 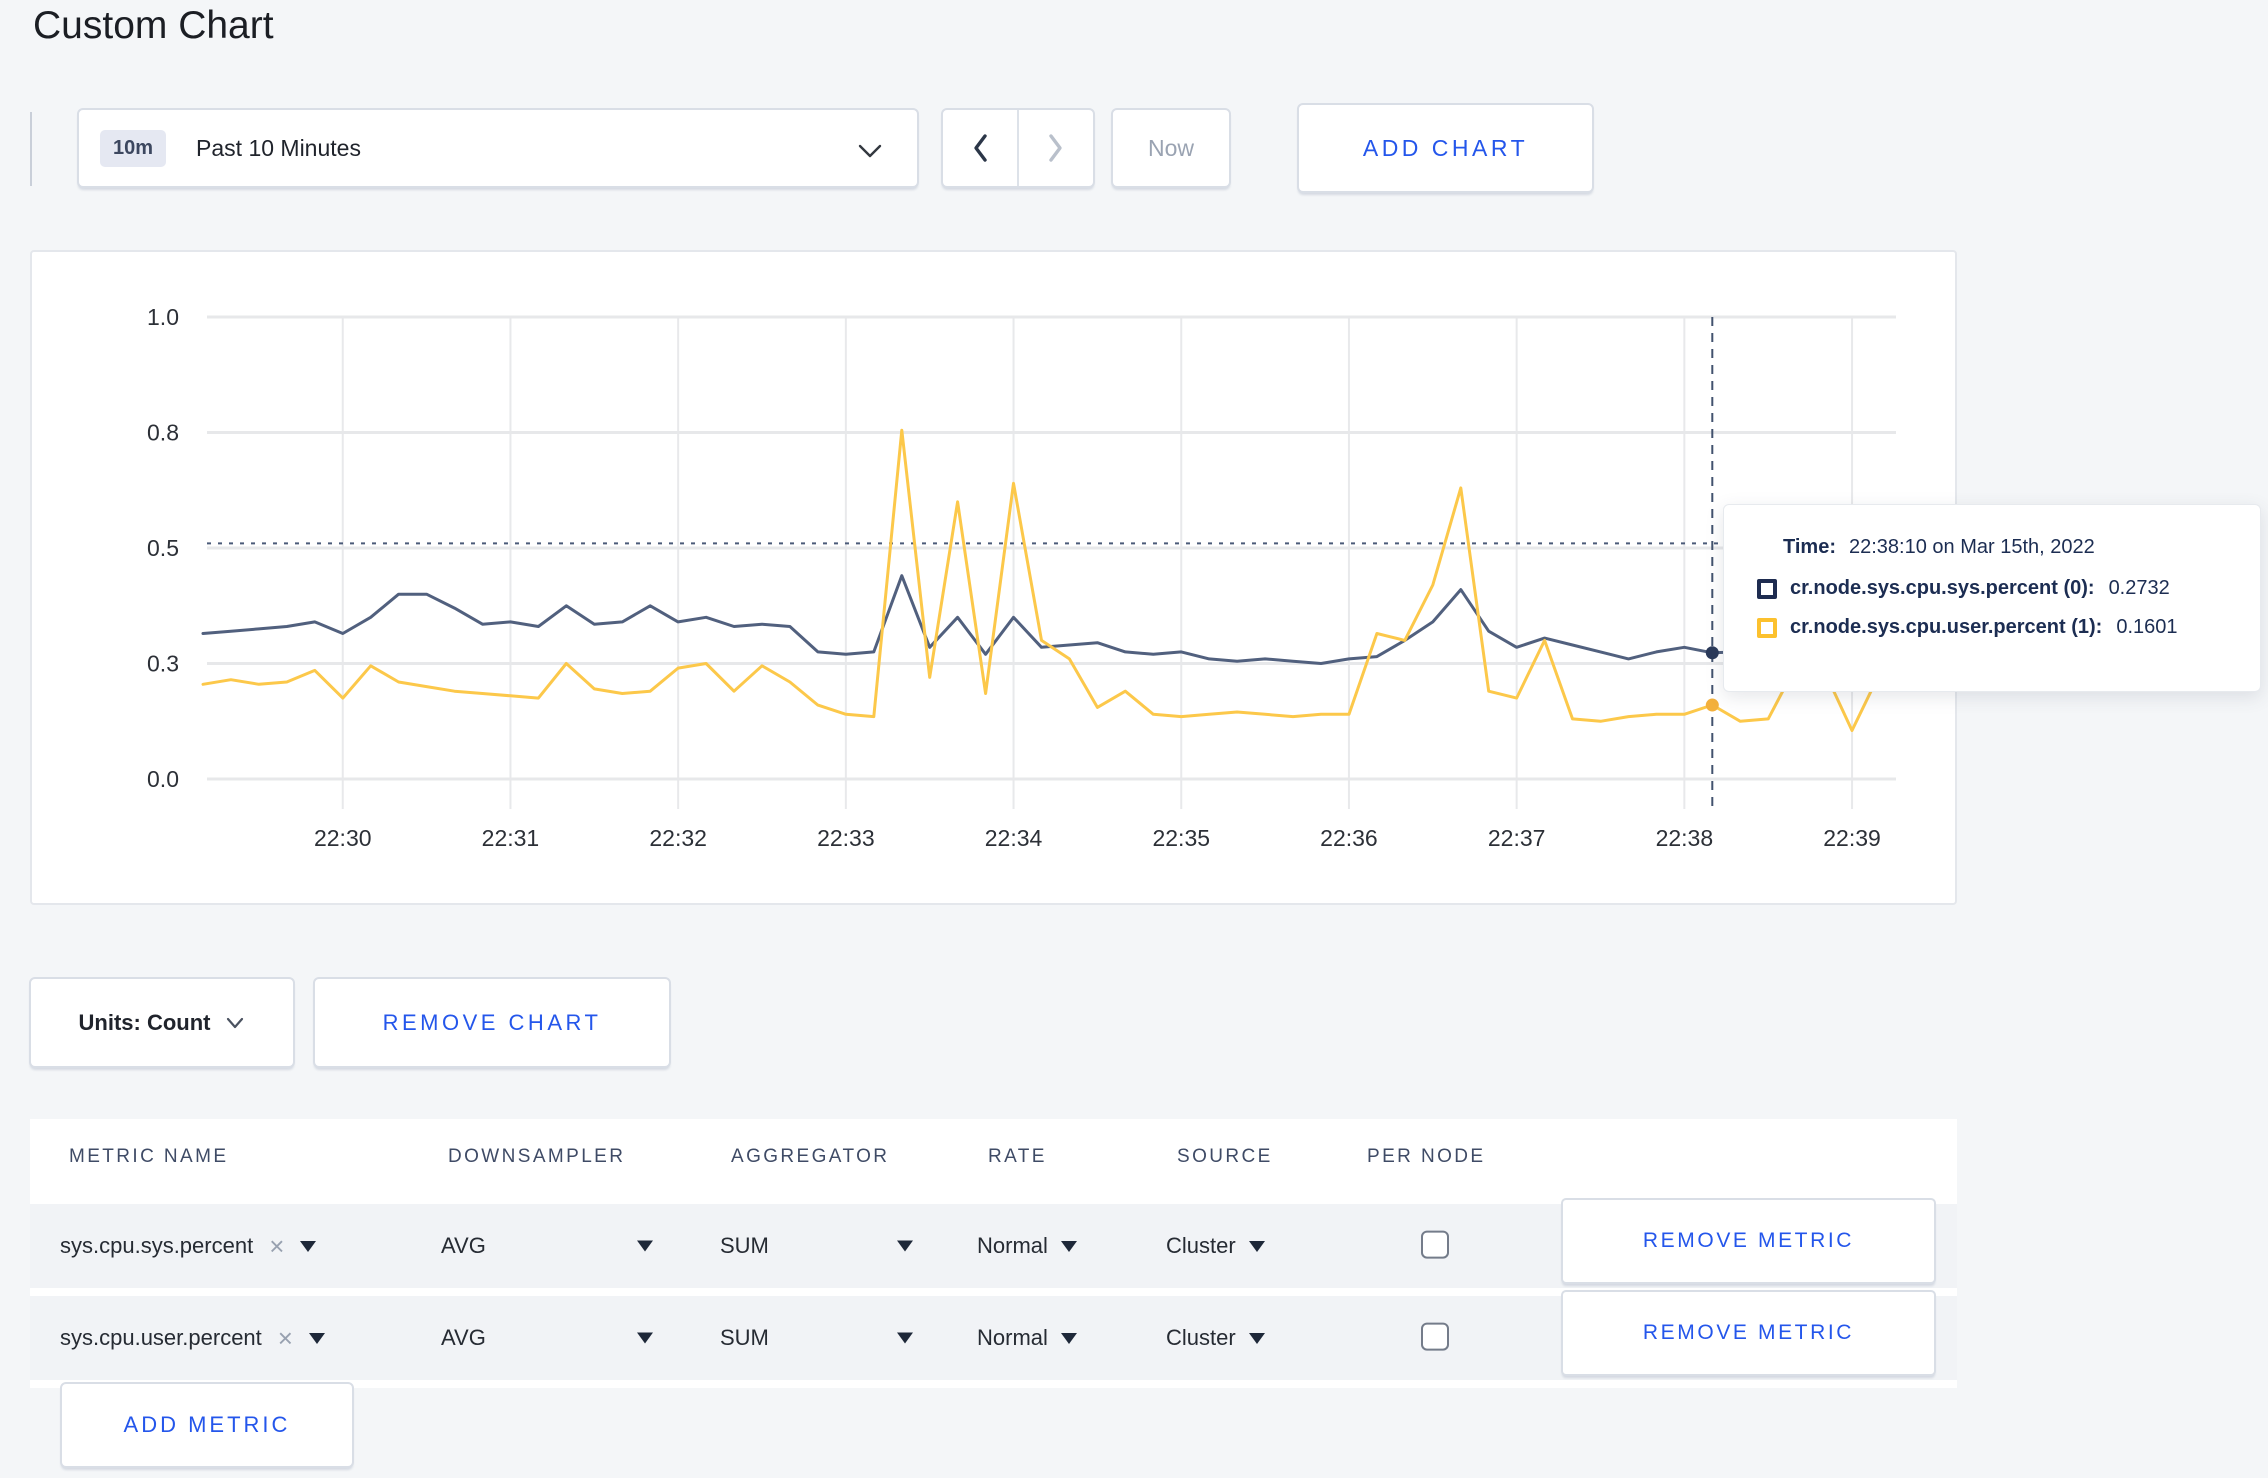 What do you see at coordinates (1445, 148) in the screenshot?
I see `add-chart-button: ADD CHART` at bounding box center [1445, 148].